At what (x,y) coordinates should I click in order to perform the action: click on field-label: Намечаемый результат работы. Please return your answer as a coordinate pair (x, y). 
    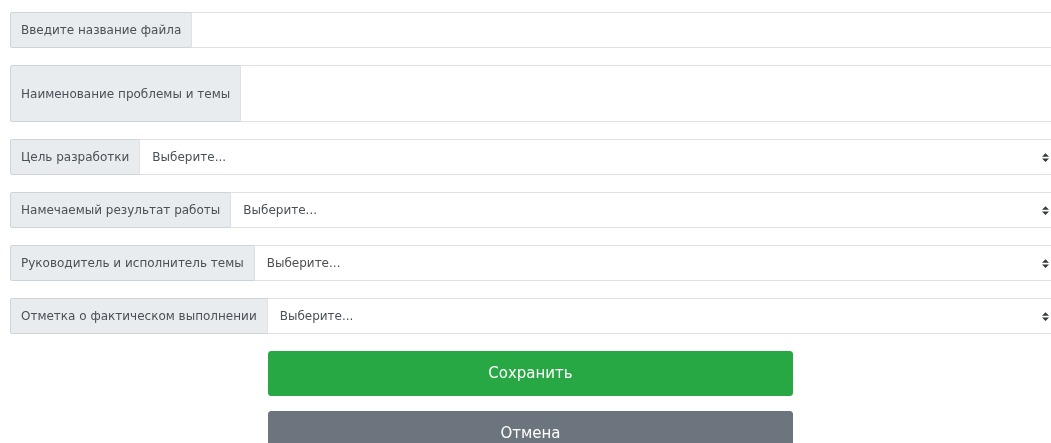
    Looking at the image, I should click on (121, 210).